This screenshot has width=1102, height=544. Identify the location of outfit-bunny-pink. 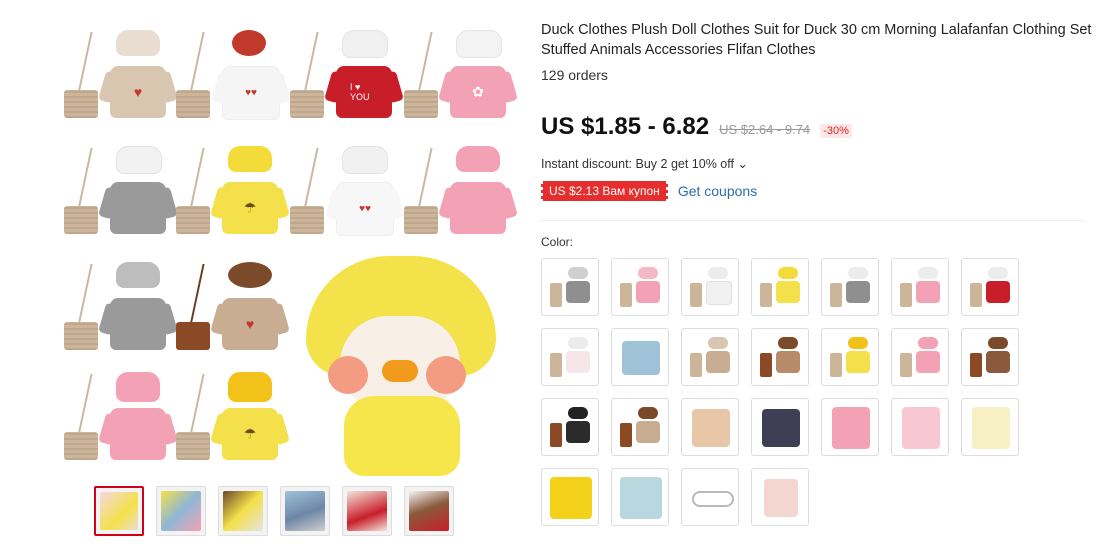
(454, 192).